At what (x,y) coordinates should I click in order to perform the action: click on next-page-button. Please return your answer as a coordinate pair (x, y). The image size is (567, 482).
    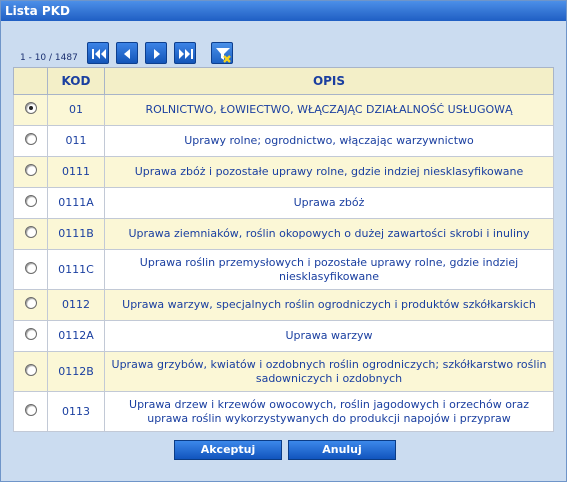
    Looking at the image, I should click on (156, 53).